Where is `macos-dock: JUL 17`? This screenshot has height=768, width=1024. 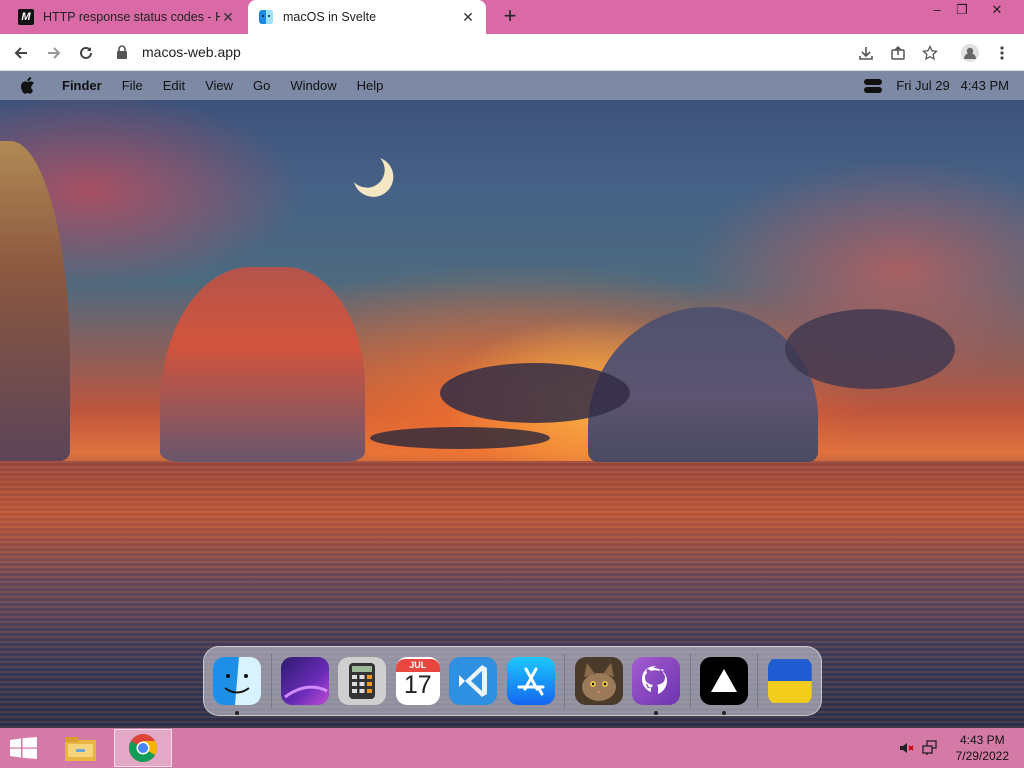
macos-dock: JUL 17 is located at coordinates (512, 681).